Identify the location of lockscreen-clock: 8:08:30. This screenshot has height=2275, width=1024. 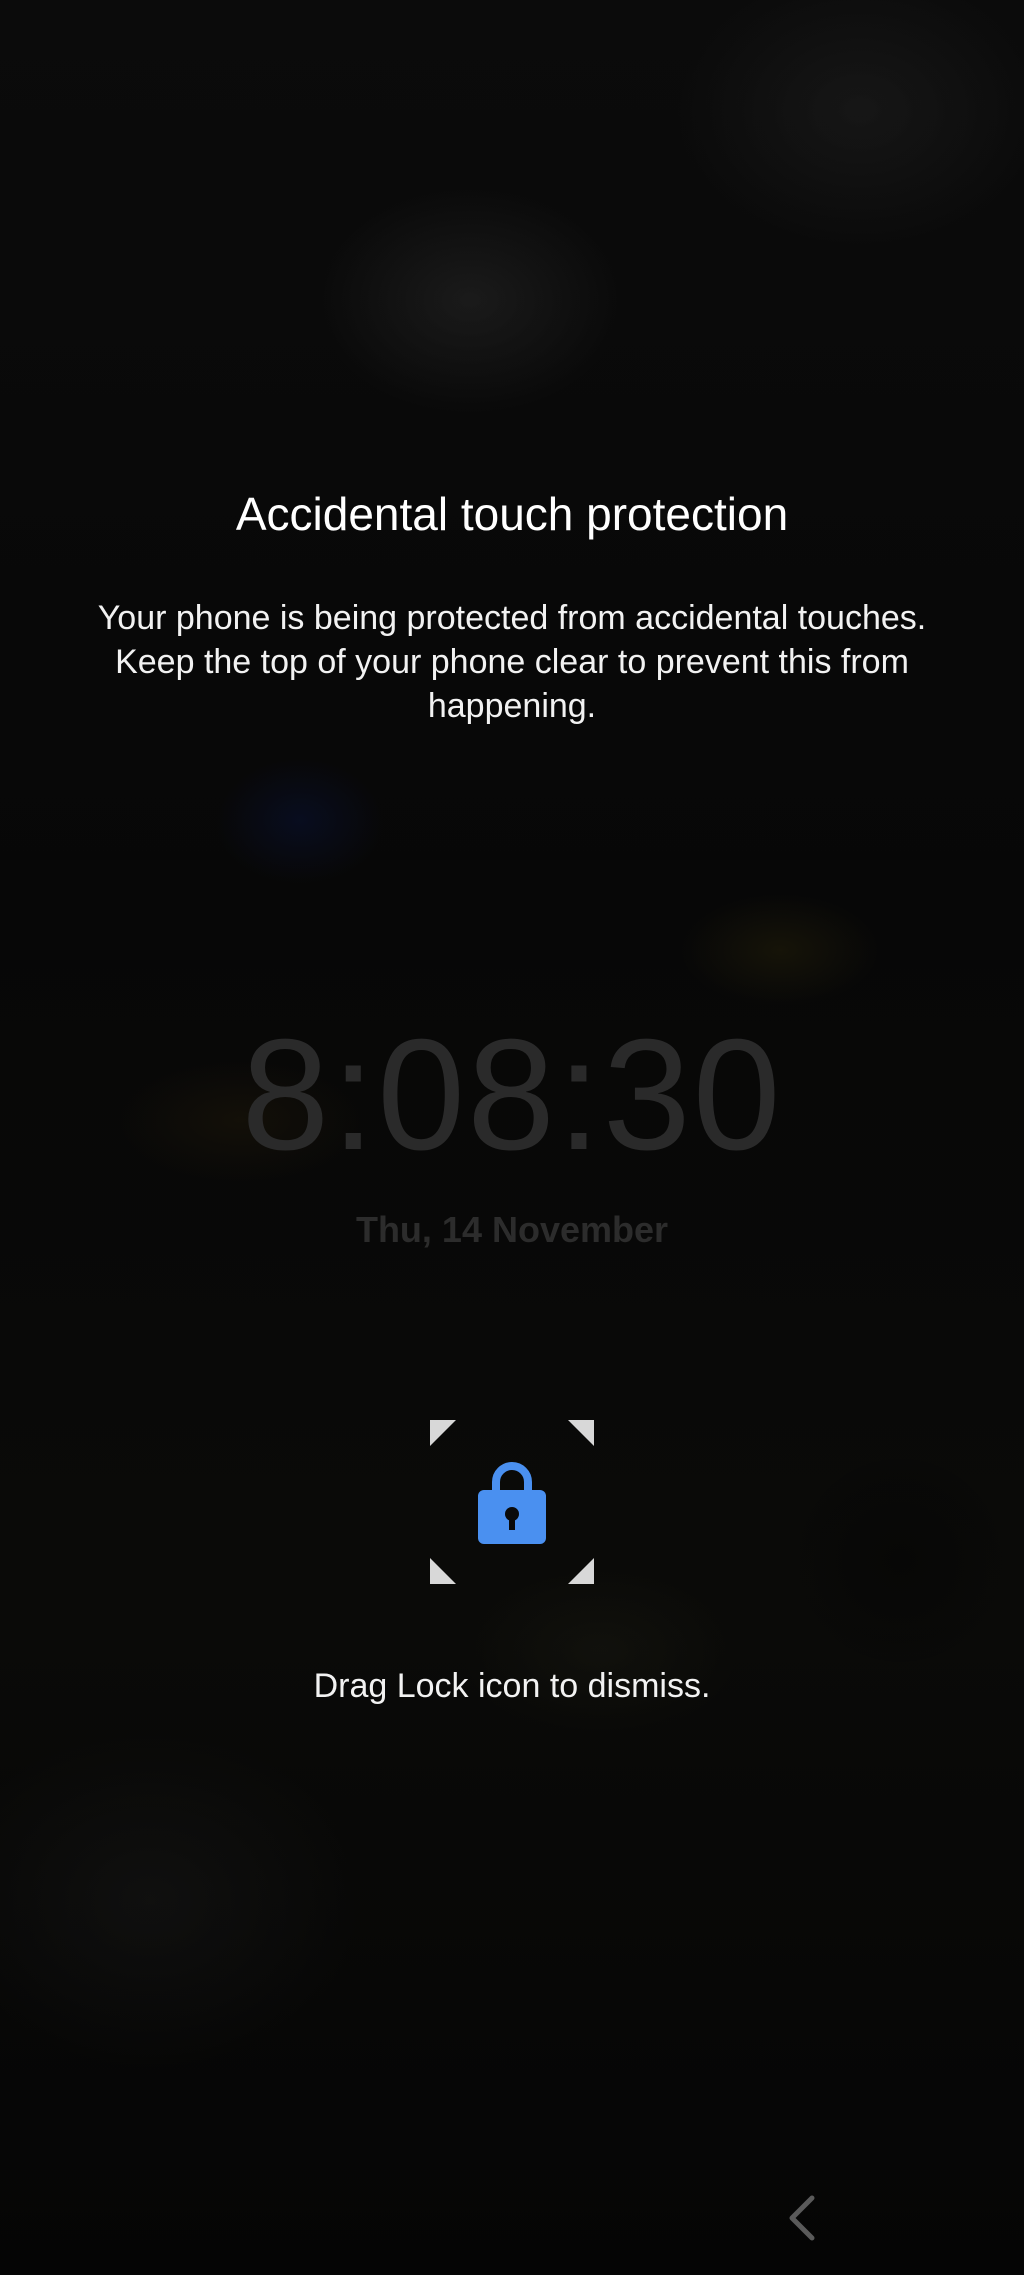
(512, 1095).